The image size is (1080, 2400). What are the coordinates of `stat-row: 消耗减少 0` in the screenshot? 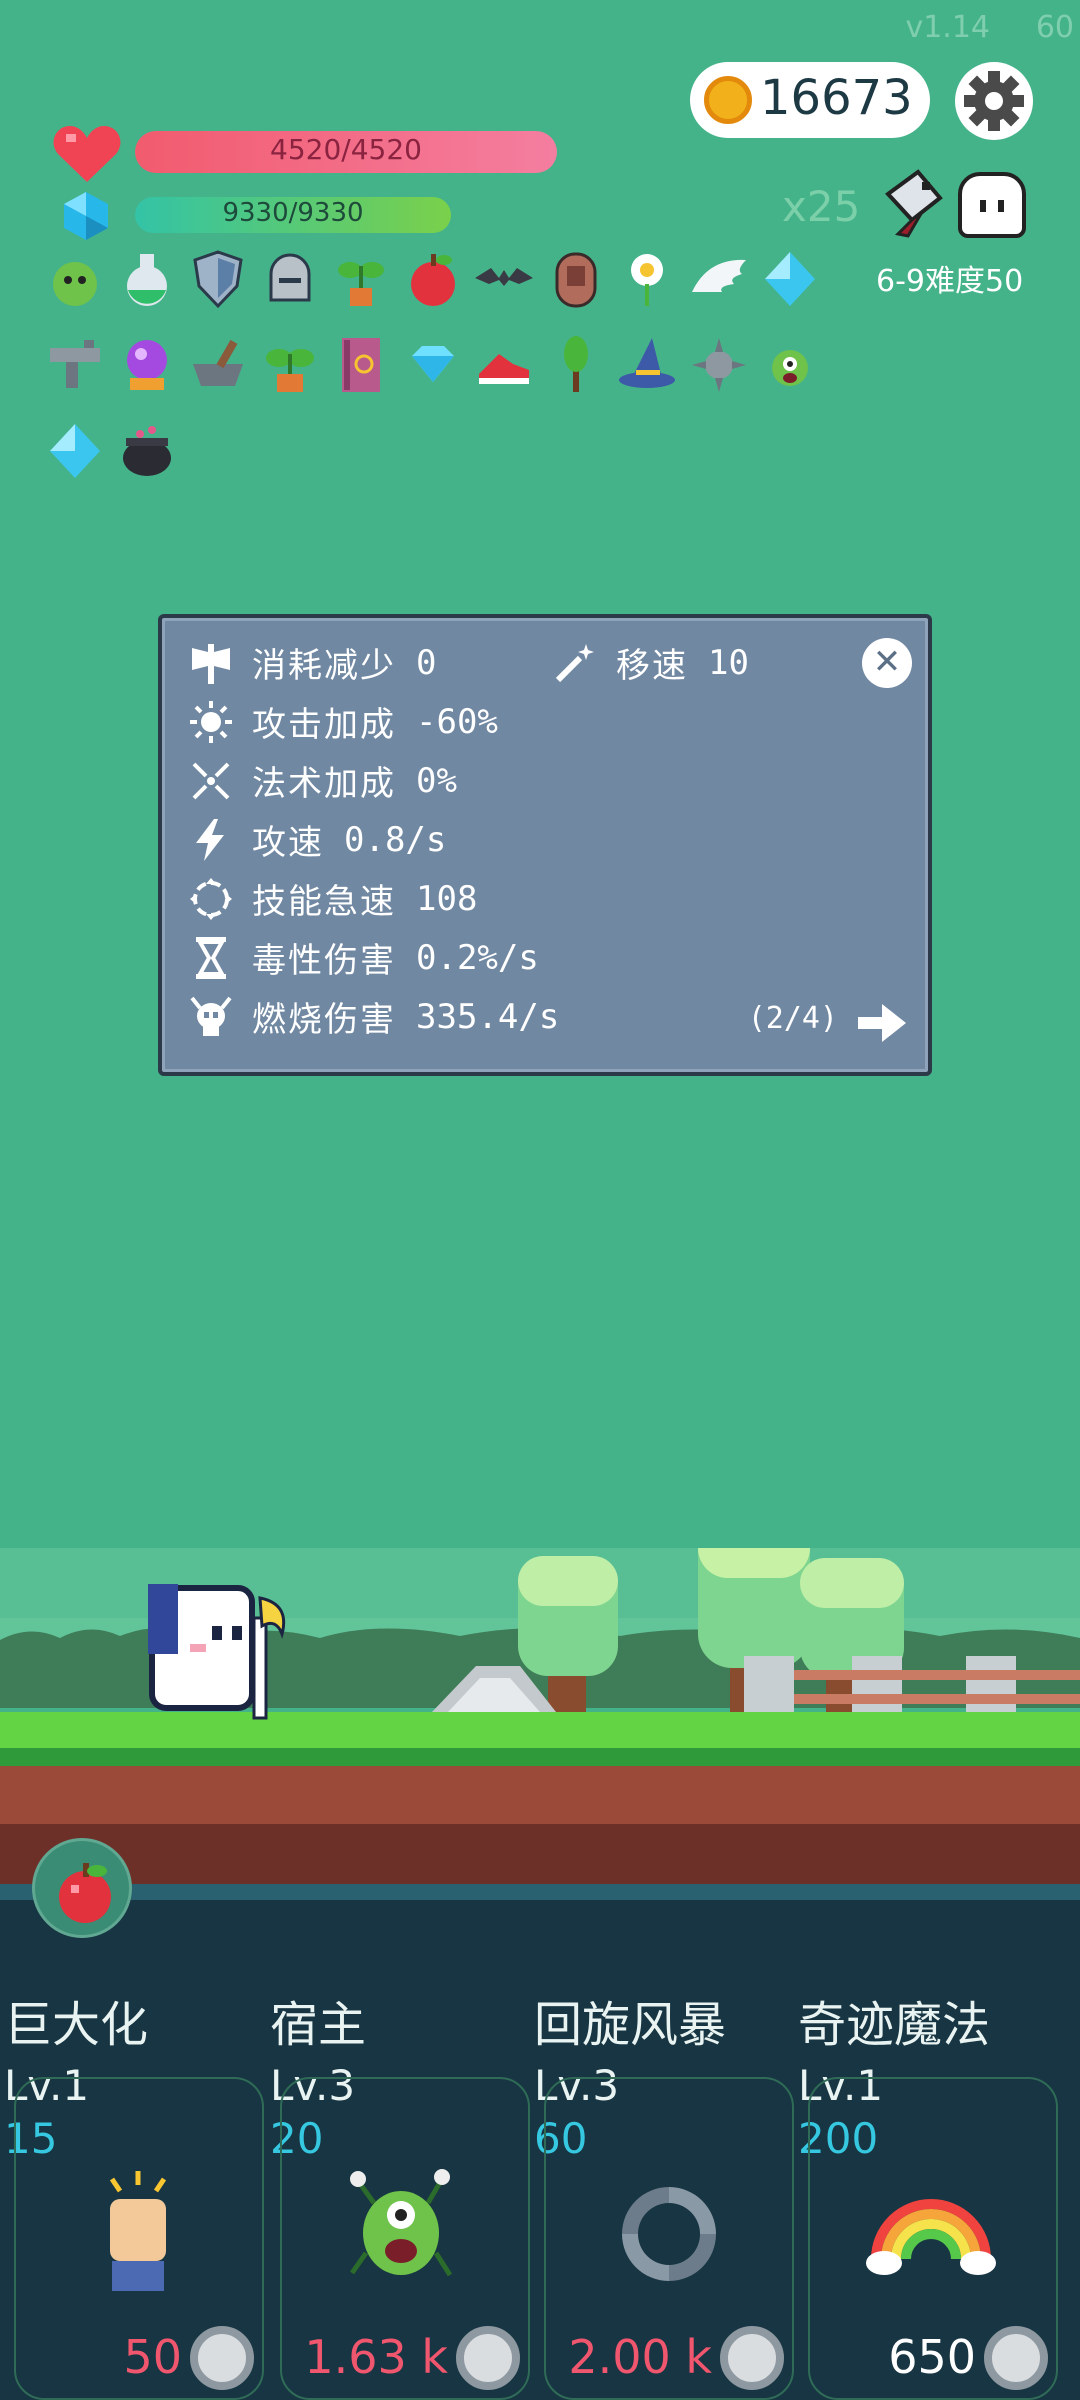 It's located at (312, 662).